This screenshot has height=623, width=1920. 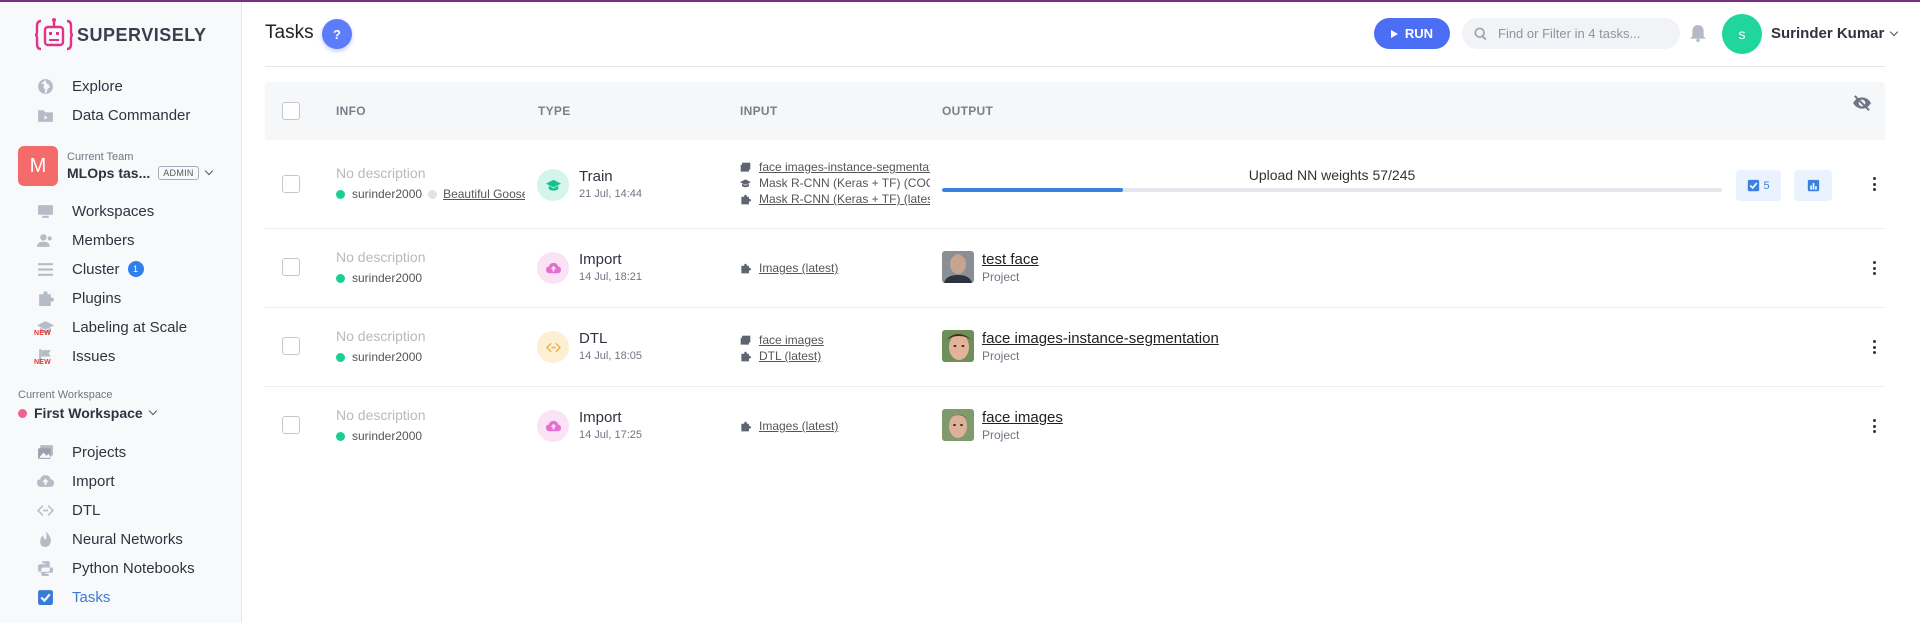 What do you see at coordinates (844, 167) in the screenshot?
I see `input-link: face images-instance-segmentation` at bounding box center [844, 167].